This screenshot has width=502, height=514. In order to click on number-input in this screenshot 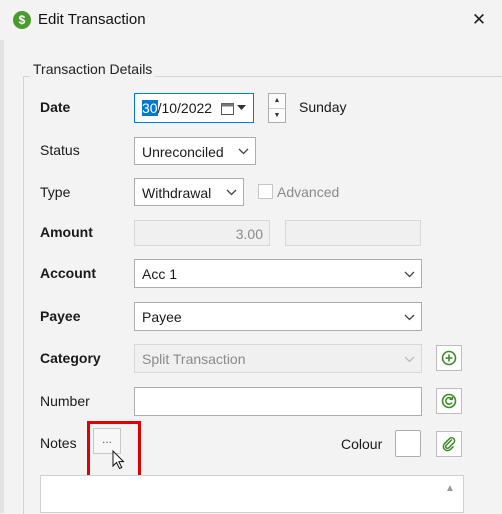, I will do `click(278, 401)`.